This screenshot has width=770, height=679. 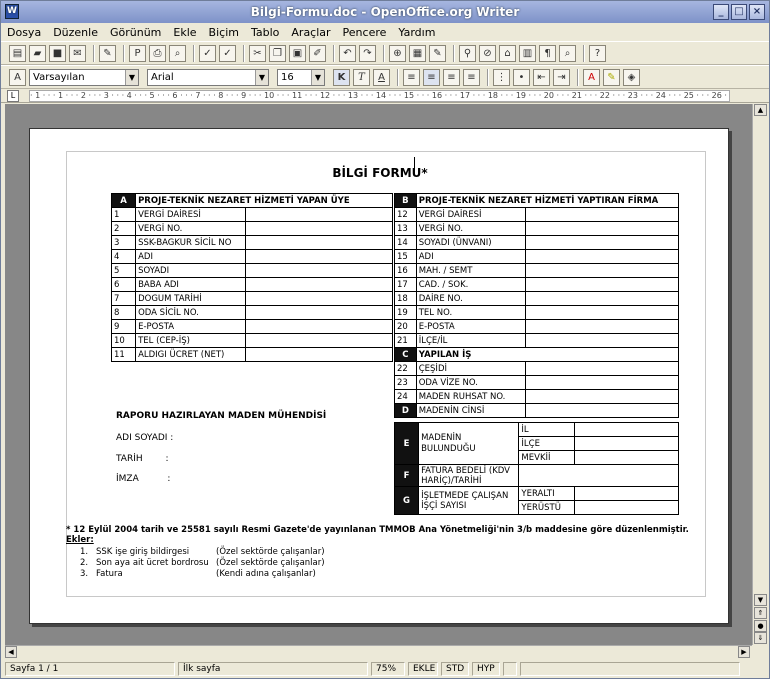 What do you see at coordinates (591, 77) in the screenshot?
I see `font-color-icon: A` at bounding box center [591, 77].